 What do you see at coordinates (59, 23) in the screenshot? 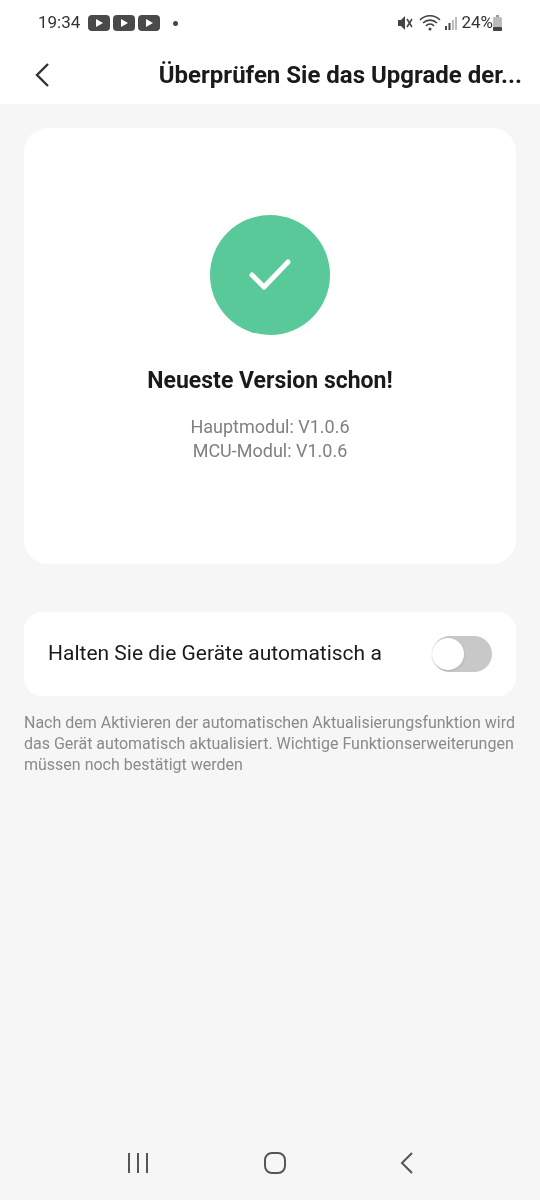
I see `status-time: 19:34` at bounding box center [59, 23].